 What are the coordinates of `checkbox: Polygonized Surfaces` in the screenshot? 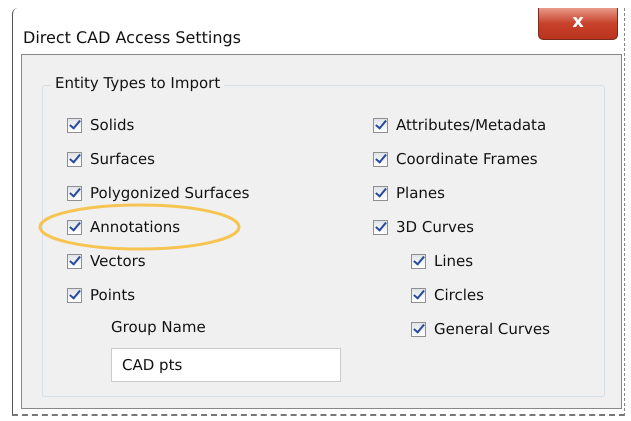 It's located at (158, 193).